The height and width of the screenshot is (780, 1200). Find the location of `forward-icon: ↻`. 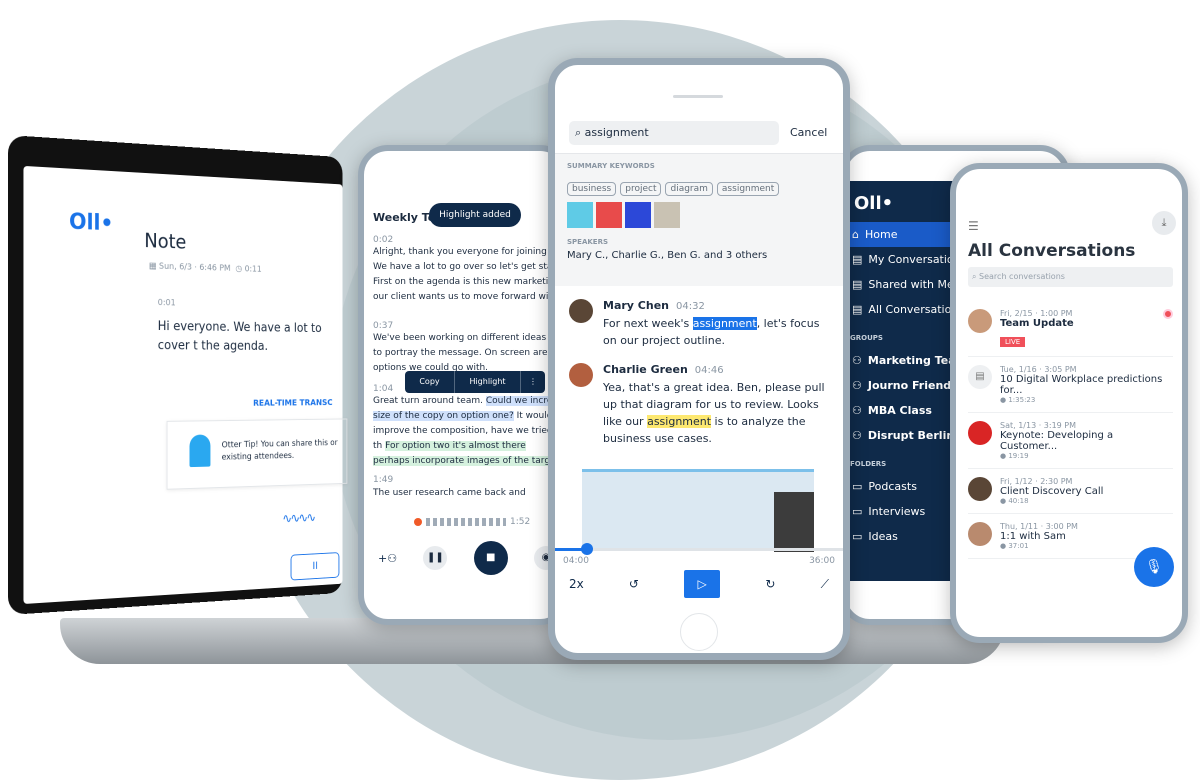

forward-icon: ↻ is located at coordinates (770, 584).